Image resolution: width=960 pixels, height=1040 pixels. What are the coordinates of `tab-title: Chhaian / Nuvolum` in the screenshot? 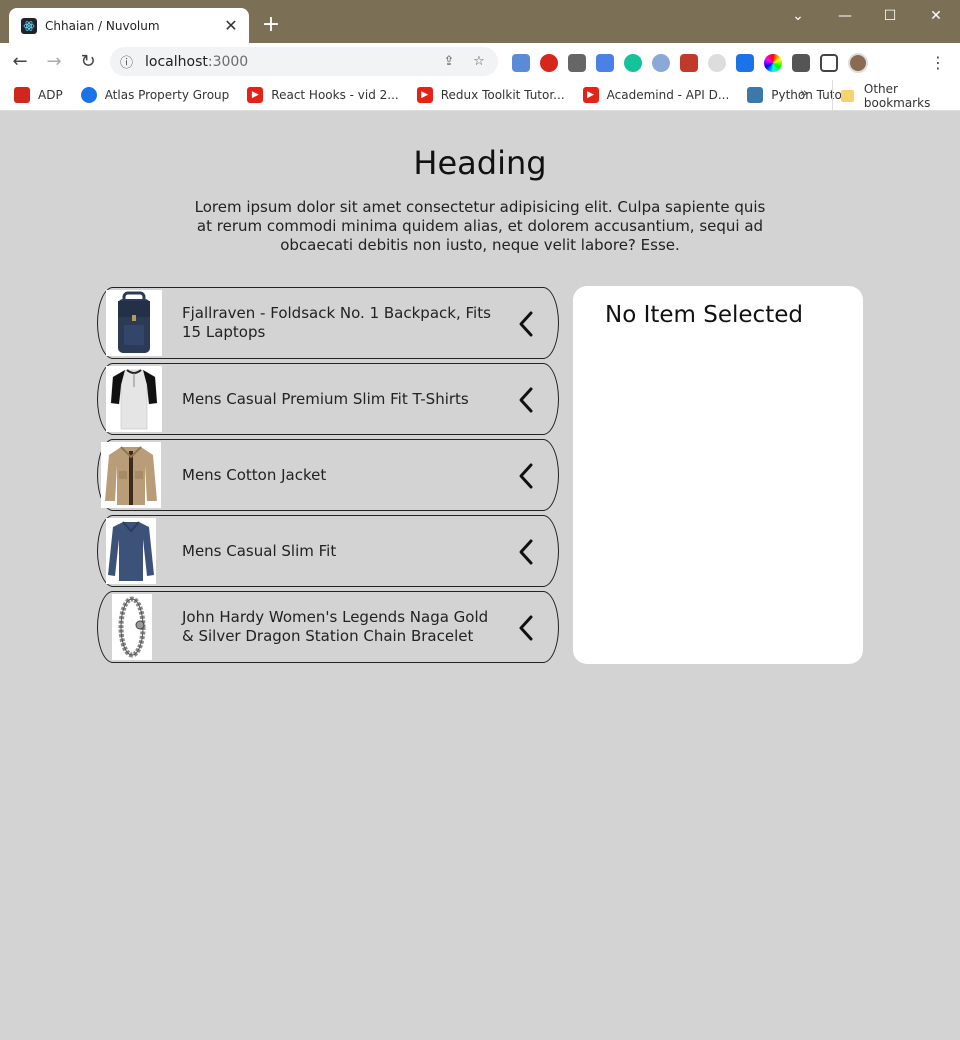 It's located at (102, 25).